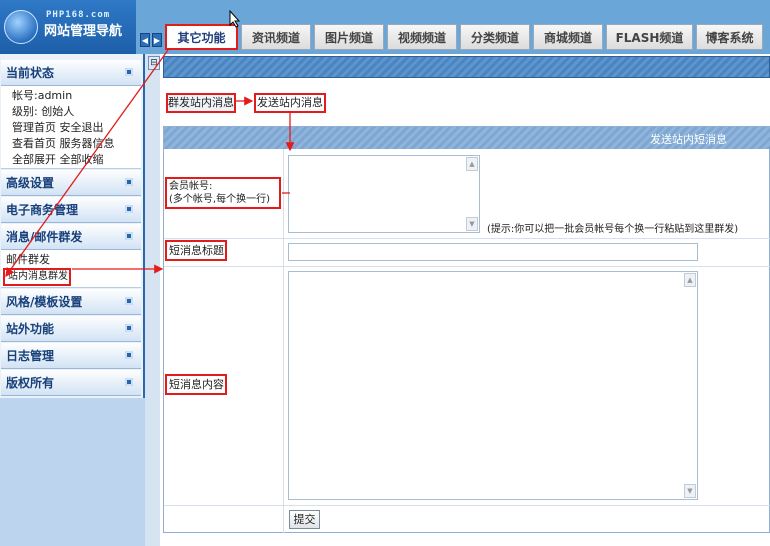 The image size is (770, 546). What do you see at coordinates (688, 139) in the screenshot?
I see `form-title: 发送站内短消息` at bounding box center [688, 139].